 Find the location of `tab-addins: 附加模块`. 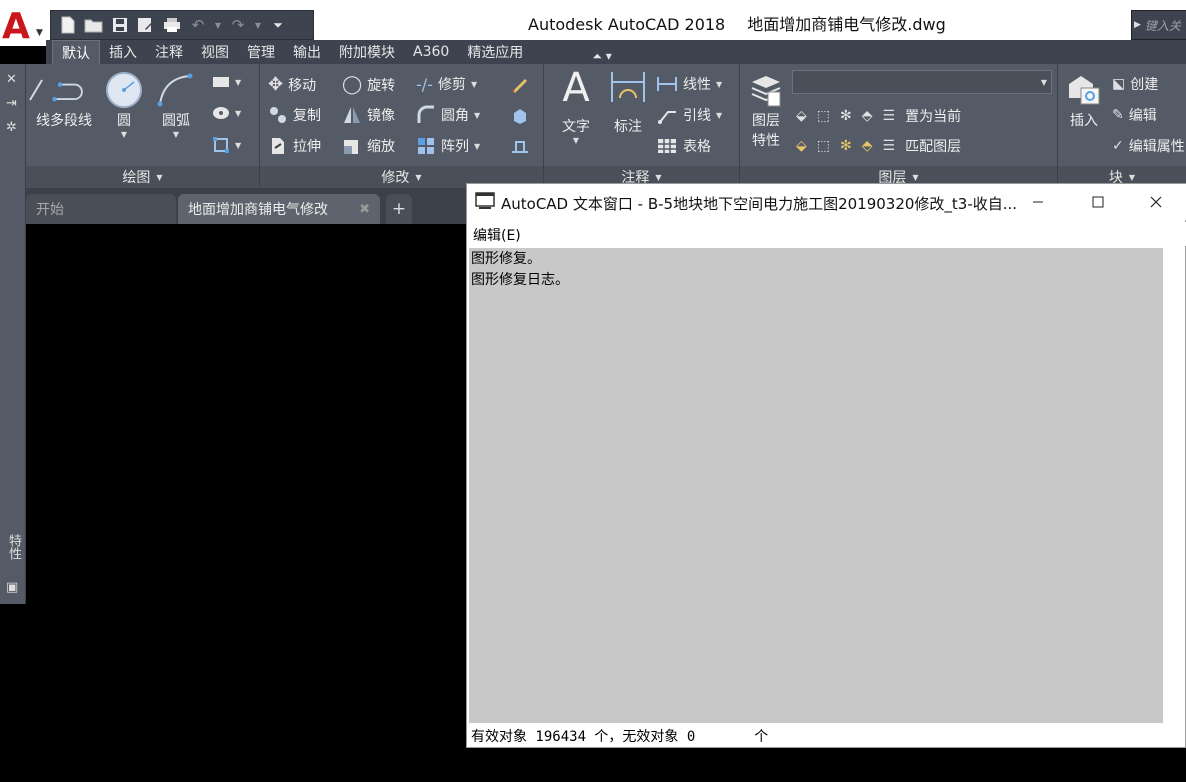

tab-addins: 附加模块 is located at coordinates (367, 52).